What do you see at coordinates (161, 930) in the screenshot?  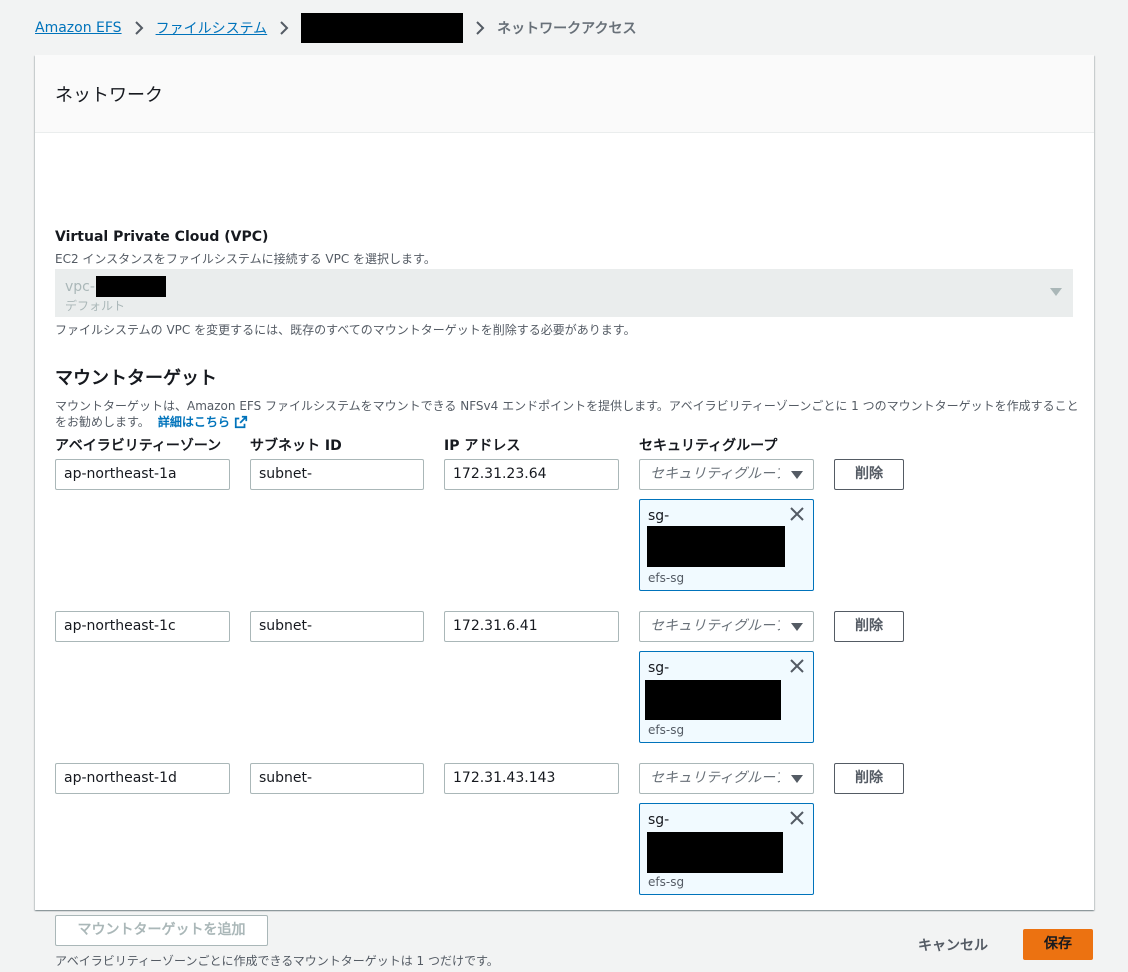 I see `add-mount-target-button: マウントターゲットを追加` at bounding box center [161, 930].